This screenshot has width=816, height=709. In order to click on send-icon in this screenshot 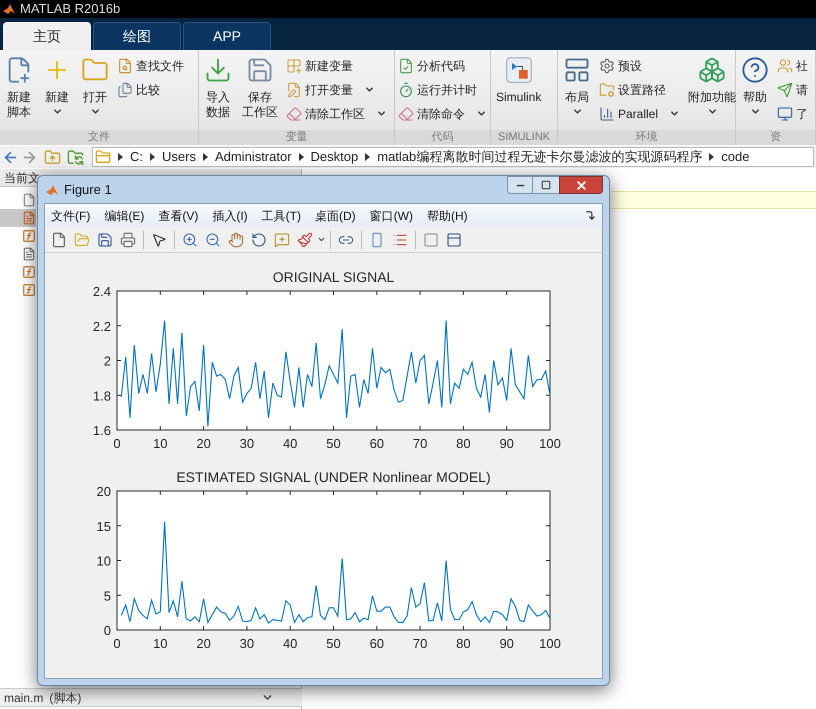, I will do `click(785, 90)`.